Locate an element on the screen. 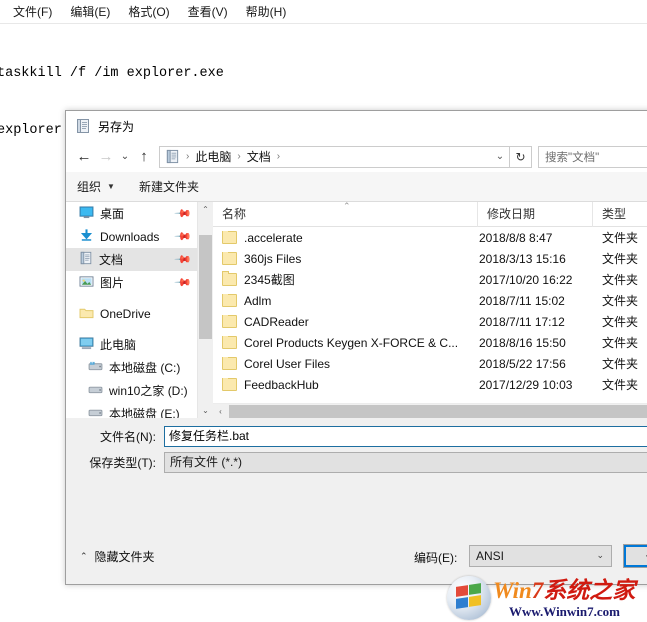 This screenshot has height=622, width=647. sidebar-item-pictures: 图片 📌 is located at coordinates (131, 282).